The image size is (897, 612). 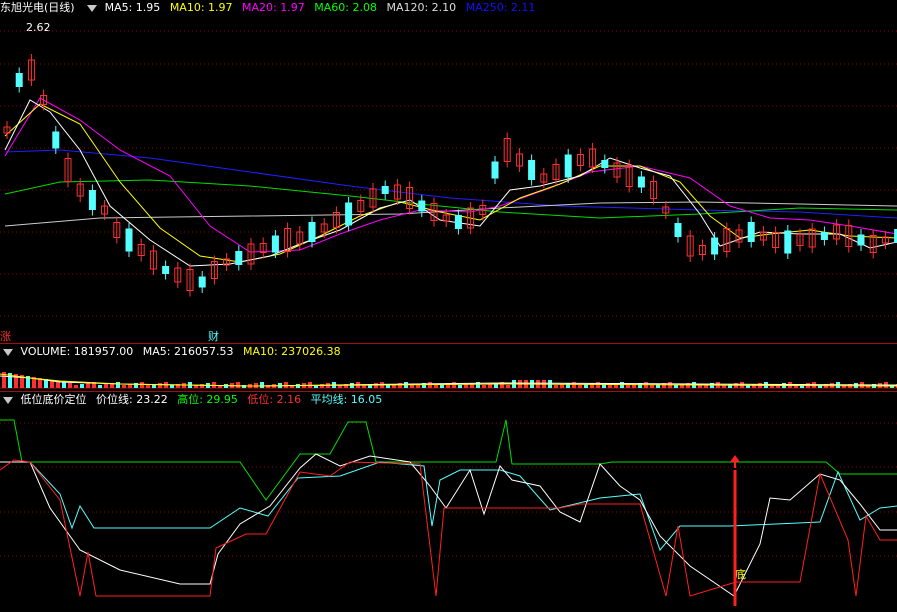 What do you see at coordinates (448, 460) in the screenshot?
I see `high-line` at bounding box center [448, 460].